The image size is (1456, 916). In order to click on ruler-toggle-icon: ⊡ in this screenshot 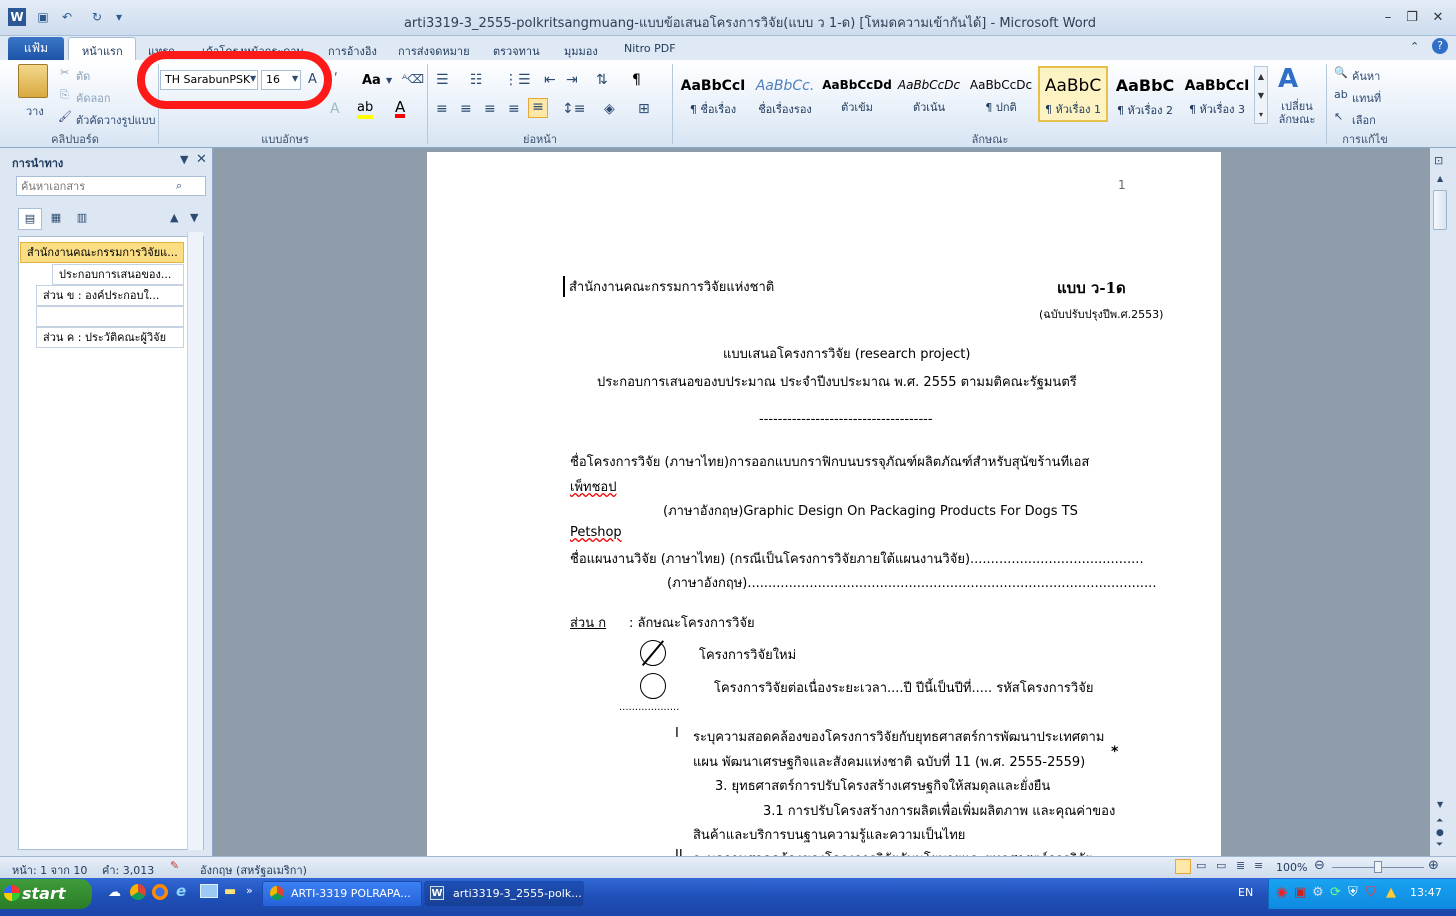, I will do `click(1438, 160)`.